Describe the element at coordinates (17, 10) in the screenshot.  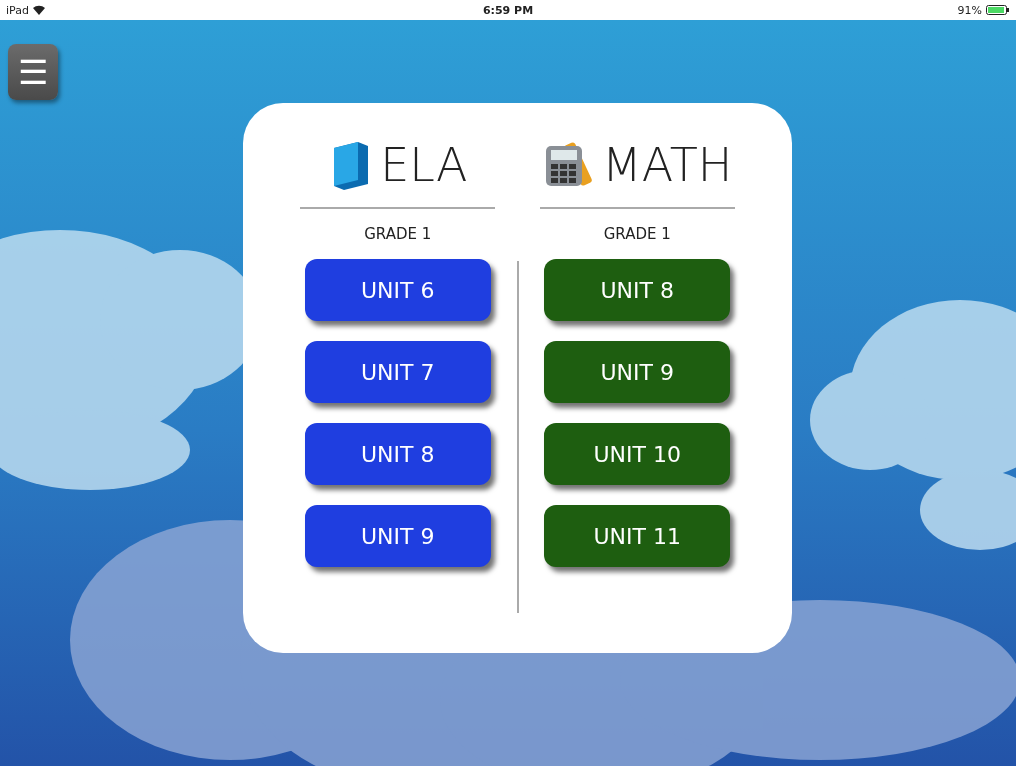
I see `device-name: iPad` at that location.